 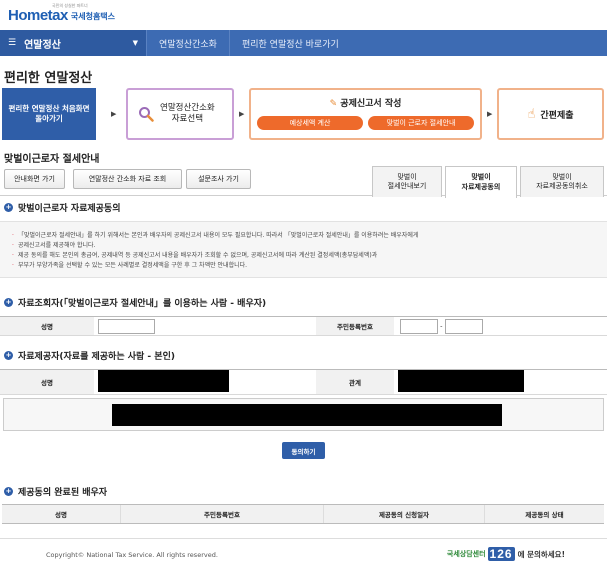 What do you see at coordinates (187, 113) in the screenshot?
I see `step-select-label: 연말정산간소화 자료선택` at bounding box center [187, 113].